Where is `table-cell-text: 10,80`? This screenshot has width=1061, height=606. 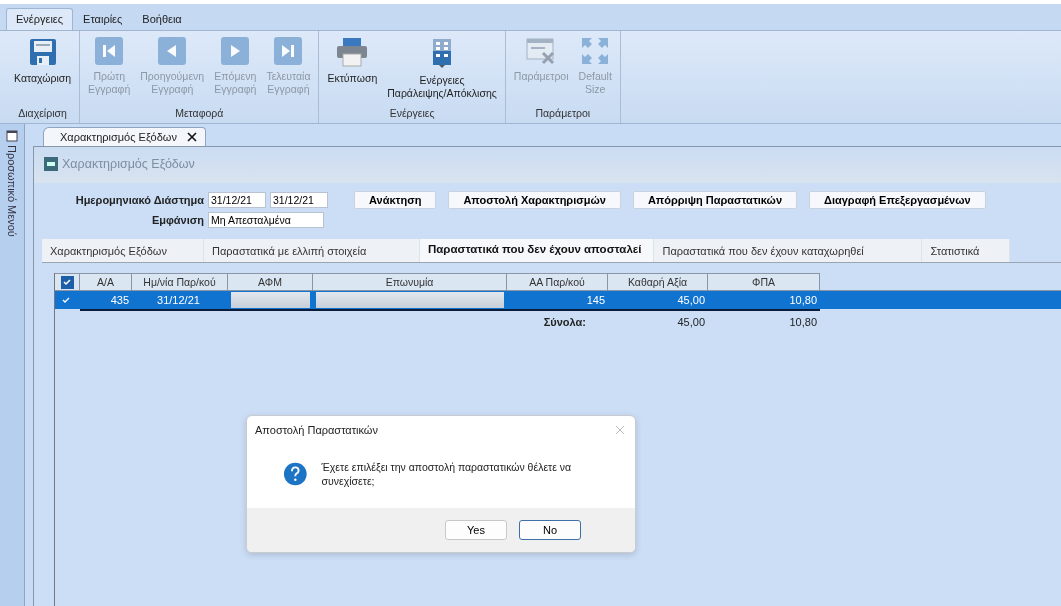 table-cell-text: 10,80 is located at coordinates (803, 300).